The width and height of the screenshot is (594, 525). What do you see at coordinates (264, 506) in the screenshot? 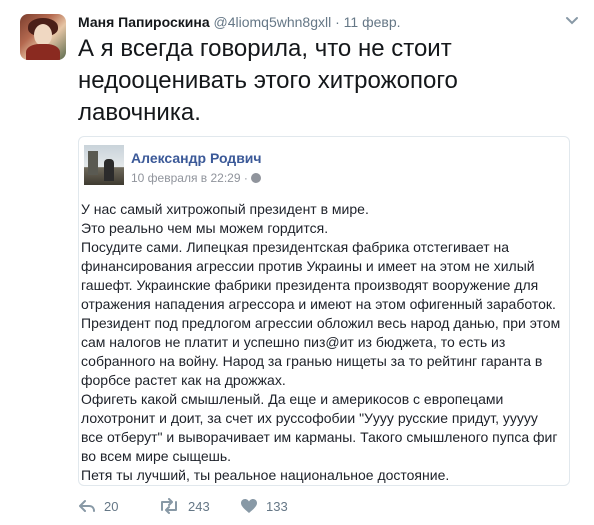
I see `like-button: 133` at bounding box center [264, 506].